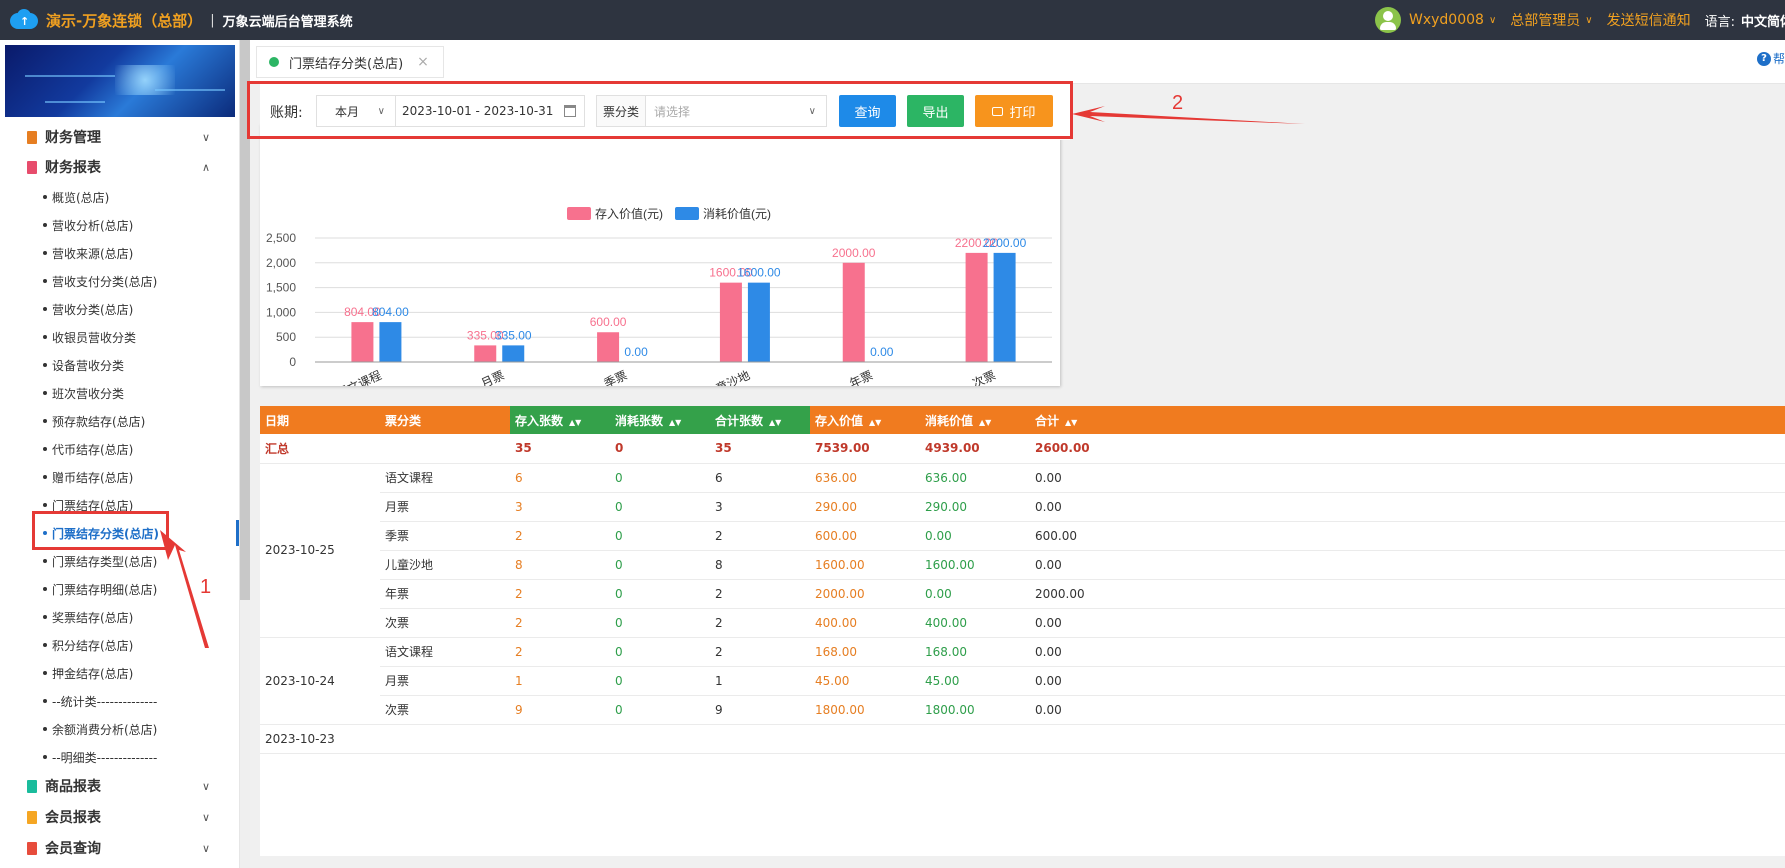 The width and height of the screenshot is (1785, 868). What do you see at coordinates (1178, 103) in the screenshot?
I see `annotation-number-2: 2` at bounding box center [1178, 103].